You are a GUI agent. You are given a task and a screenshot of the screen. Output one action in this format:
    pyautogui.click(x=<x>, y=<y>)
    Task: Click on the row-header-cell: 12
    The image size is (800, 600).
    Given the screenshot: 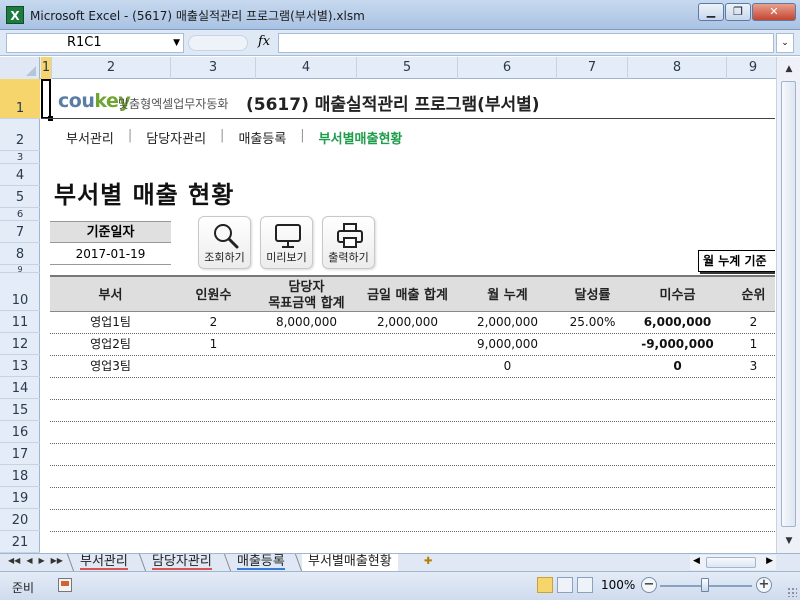 What is the action you would take?
    pyautogui.click(x=20, y=344)
    